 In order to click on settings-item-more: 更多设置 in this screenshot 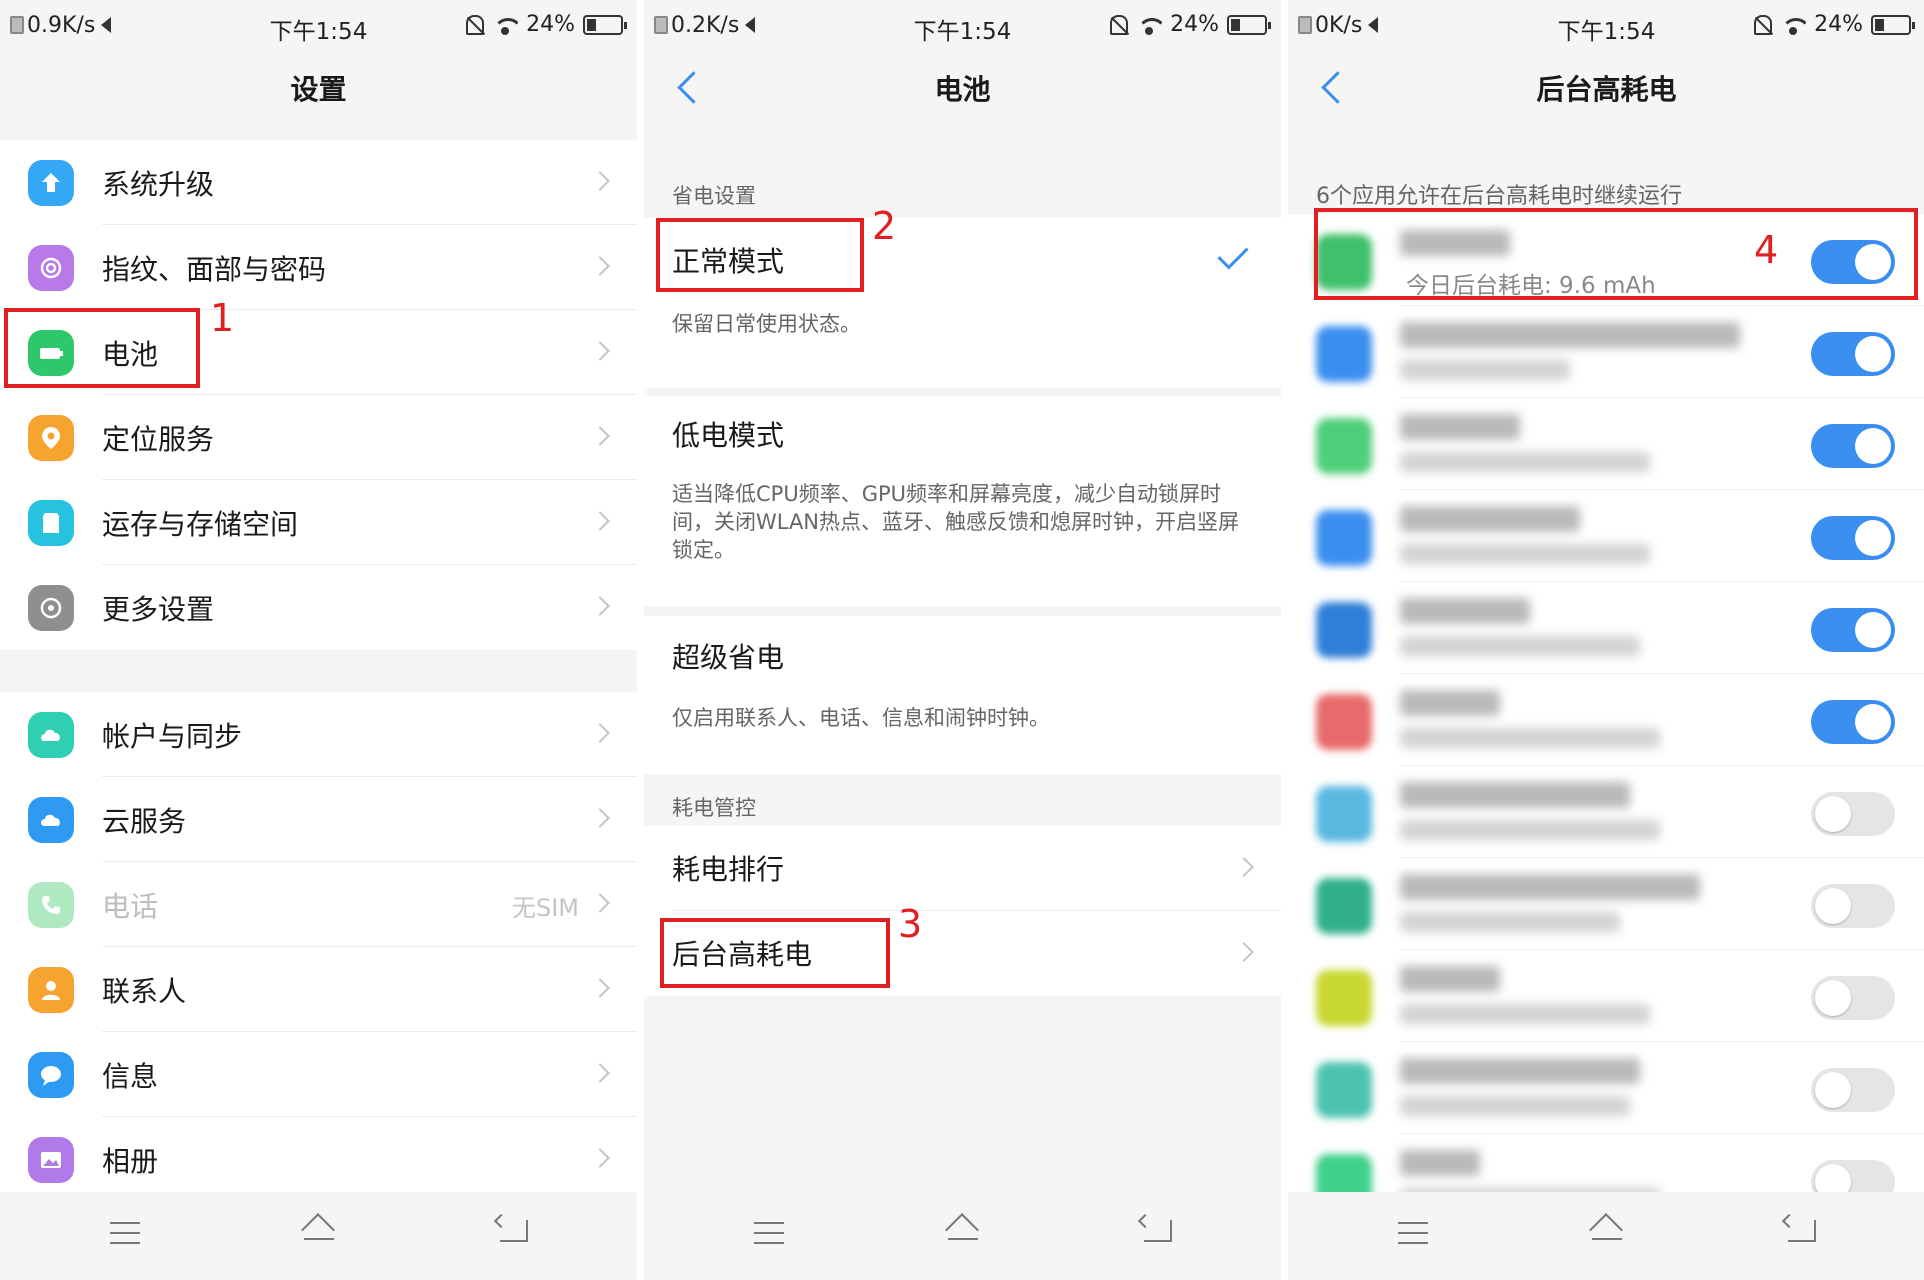, I will do `click(318, 607)`.